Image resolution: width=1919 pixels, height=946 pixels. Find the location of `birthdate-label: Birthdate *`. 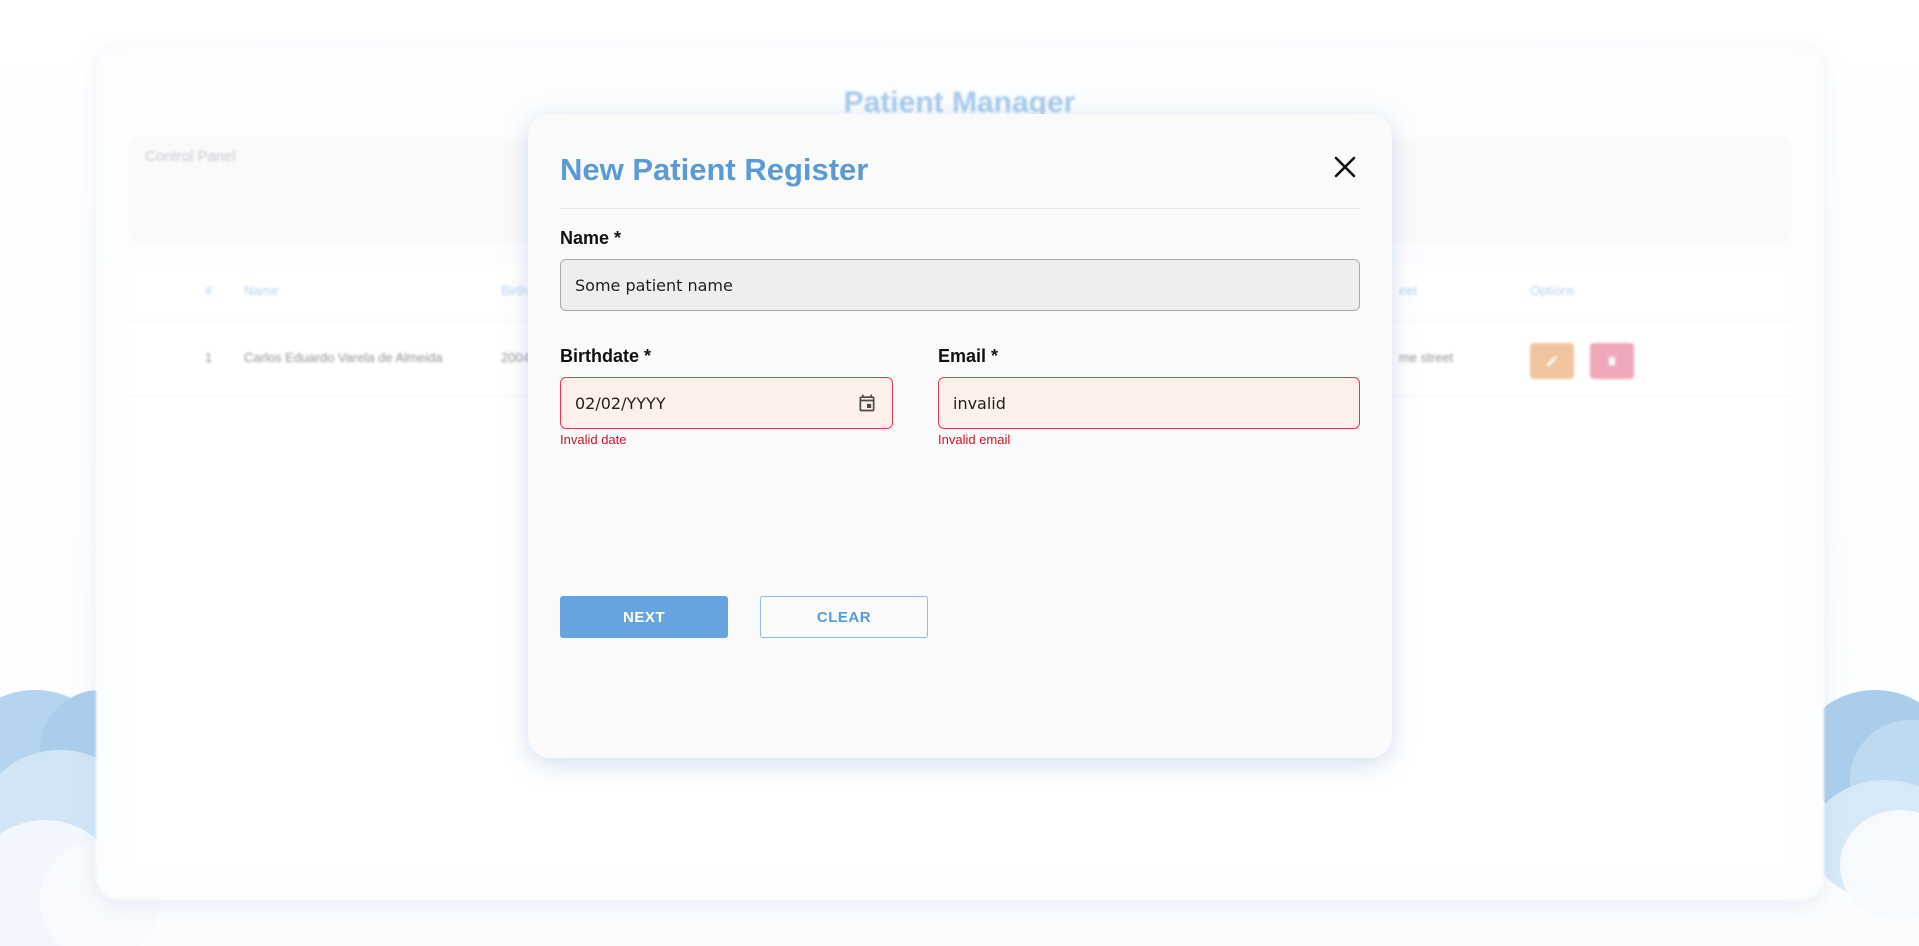

birthdate-label: Birthdate * is located at coordinates (606, 356).